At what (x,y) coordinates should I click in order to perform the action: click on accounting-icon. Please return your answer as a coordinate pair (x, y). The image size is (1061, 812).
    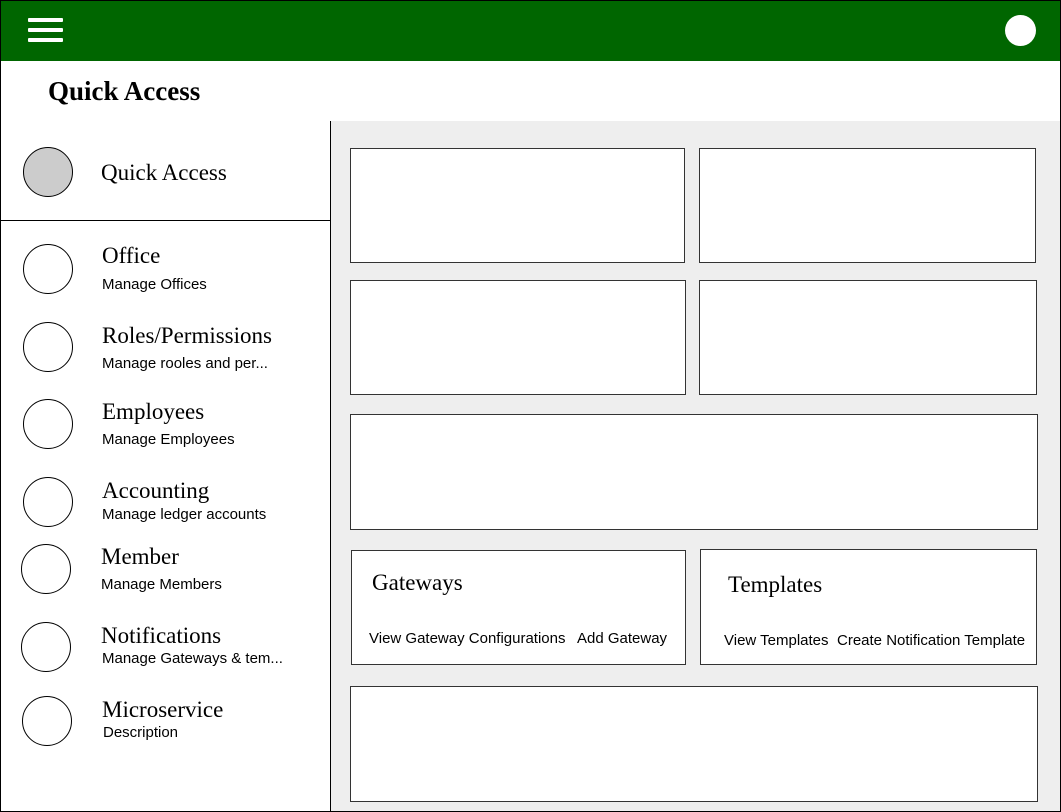
    Looking at the image, I should click on (48, 502).